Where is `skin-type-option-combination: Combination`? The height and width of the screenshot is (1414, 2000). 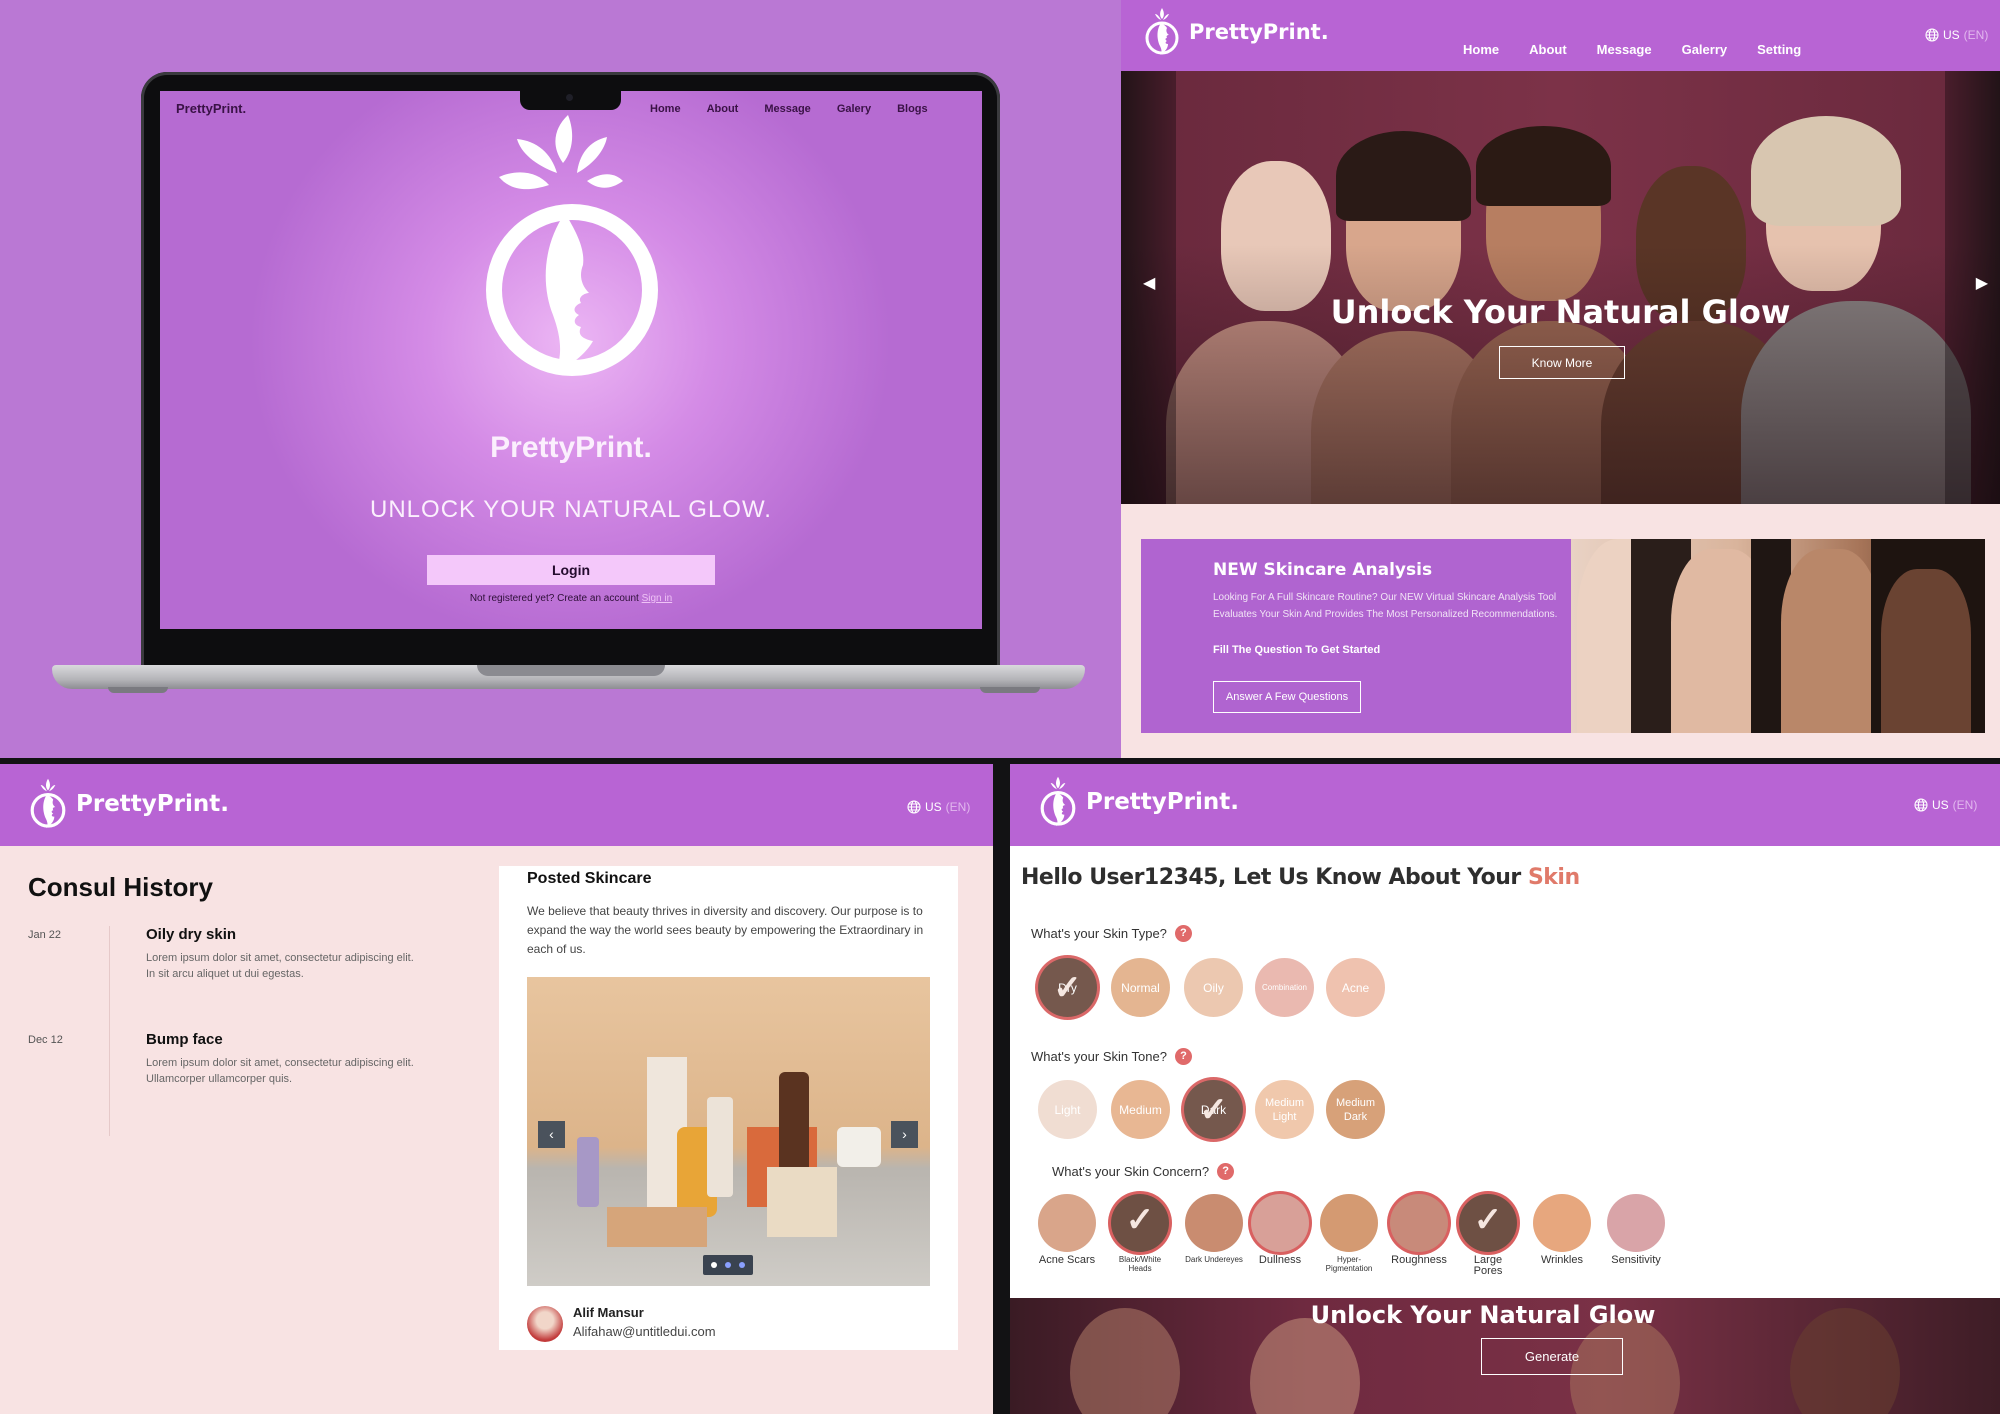 skin-type-option-combination: Combination is located at coordinates (1284, 987).